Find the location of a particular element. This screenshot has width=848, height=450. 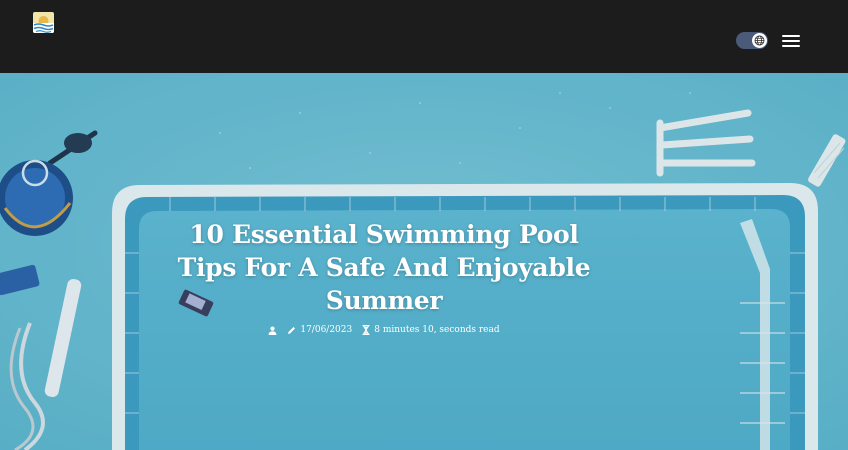

article-date: 17/06/2023 is located at coordinates (326, 330).